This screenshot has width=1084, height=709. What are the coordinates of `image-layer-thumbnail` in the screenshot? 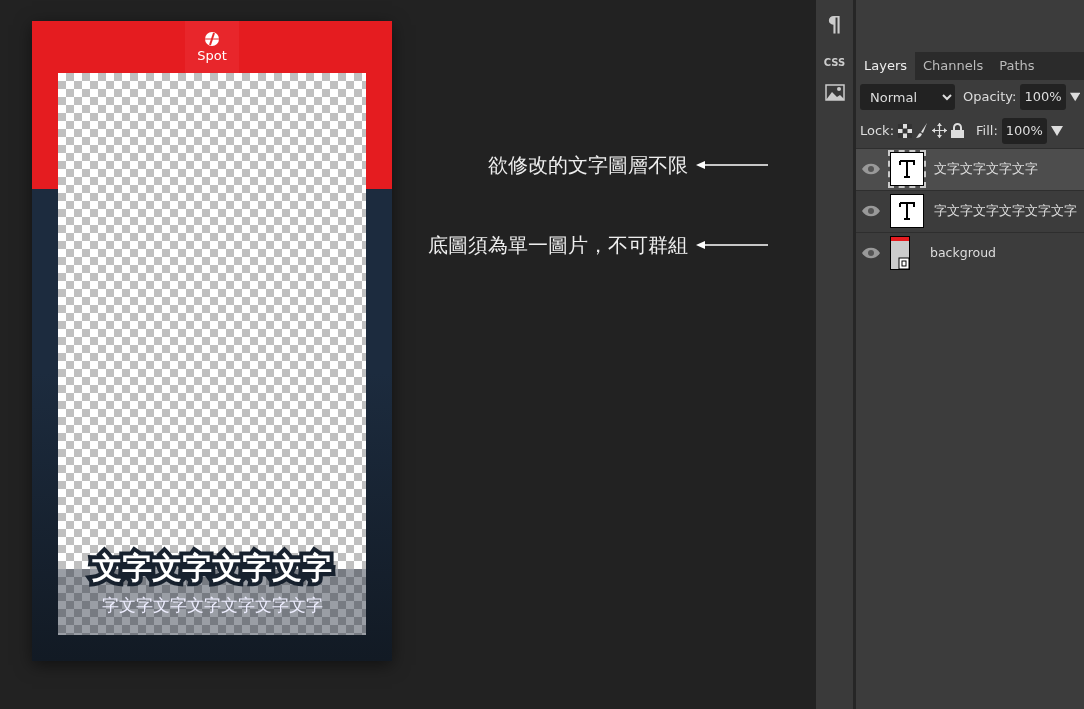 It's located at (900, 253).